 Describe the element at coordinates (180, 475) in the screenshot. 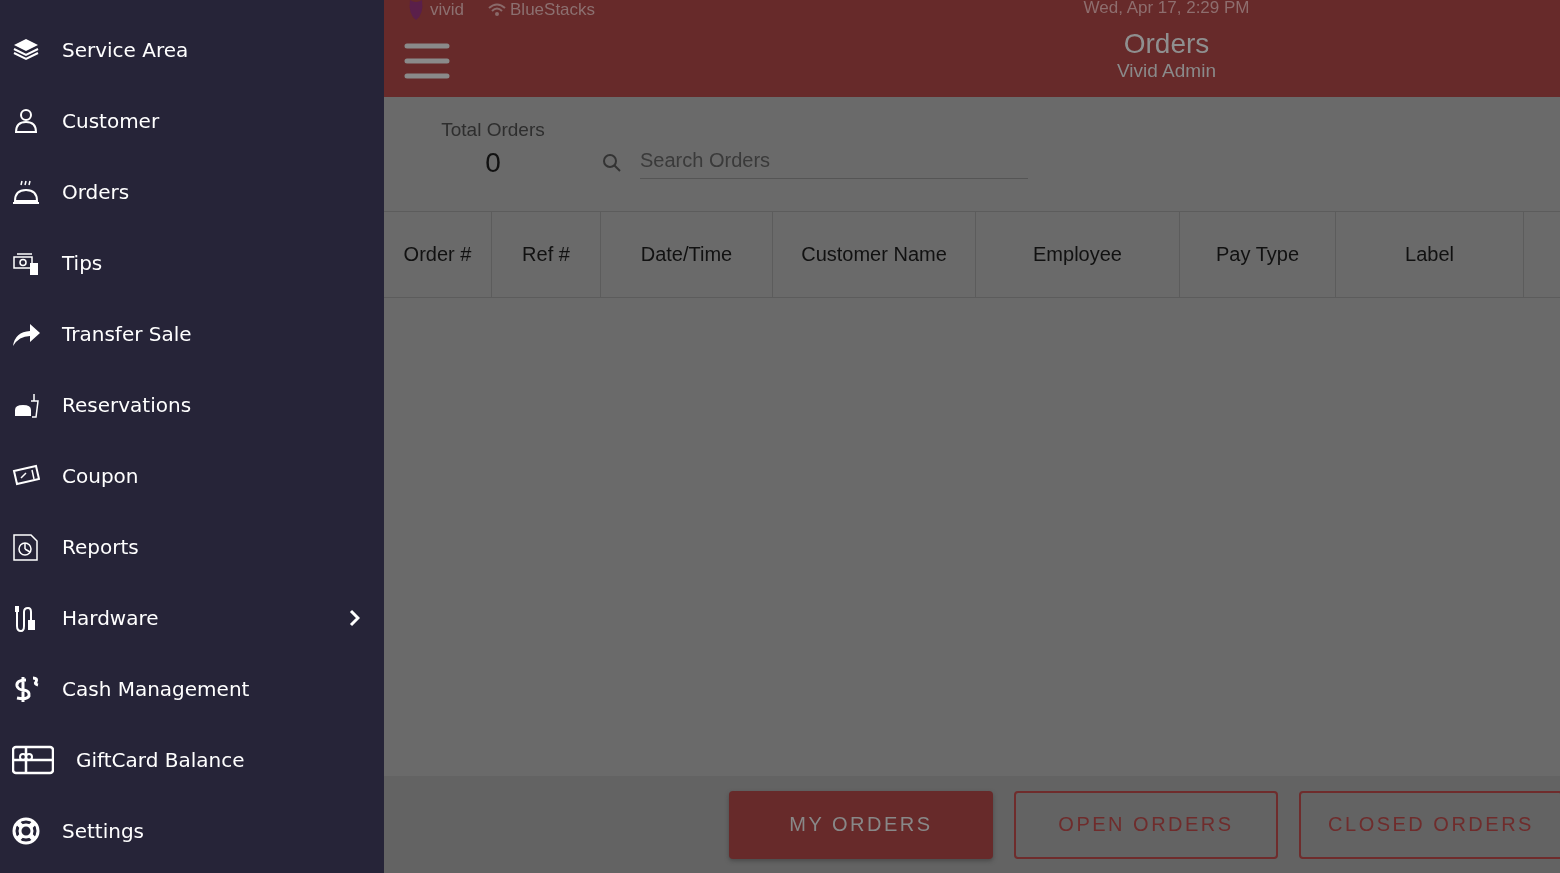

I see `sidebar-item: Coupon` at that location.